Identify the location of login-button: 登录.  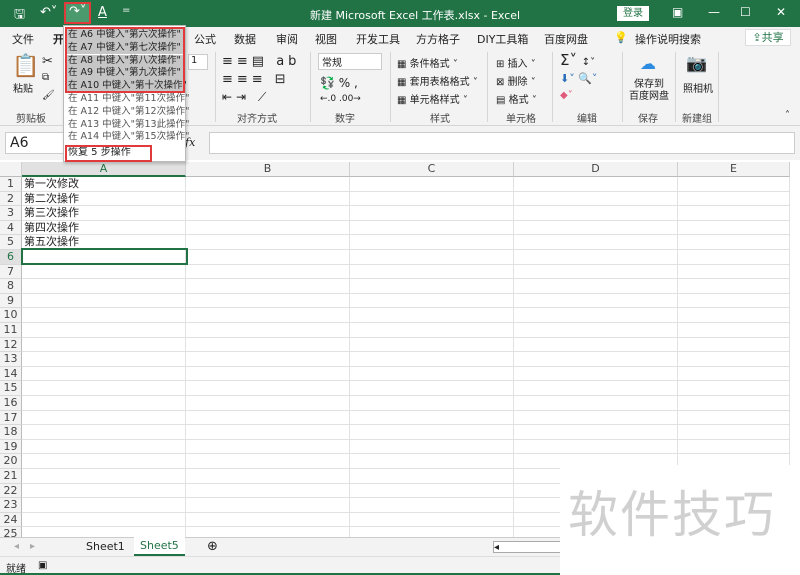
(633, 13).